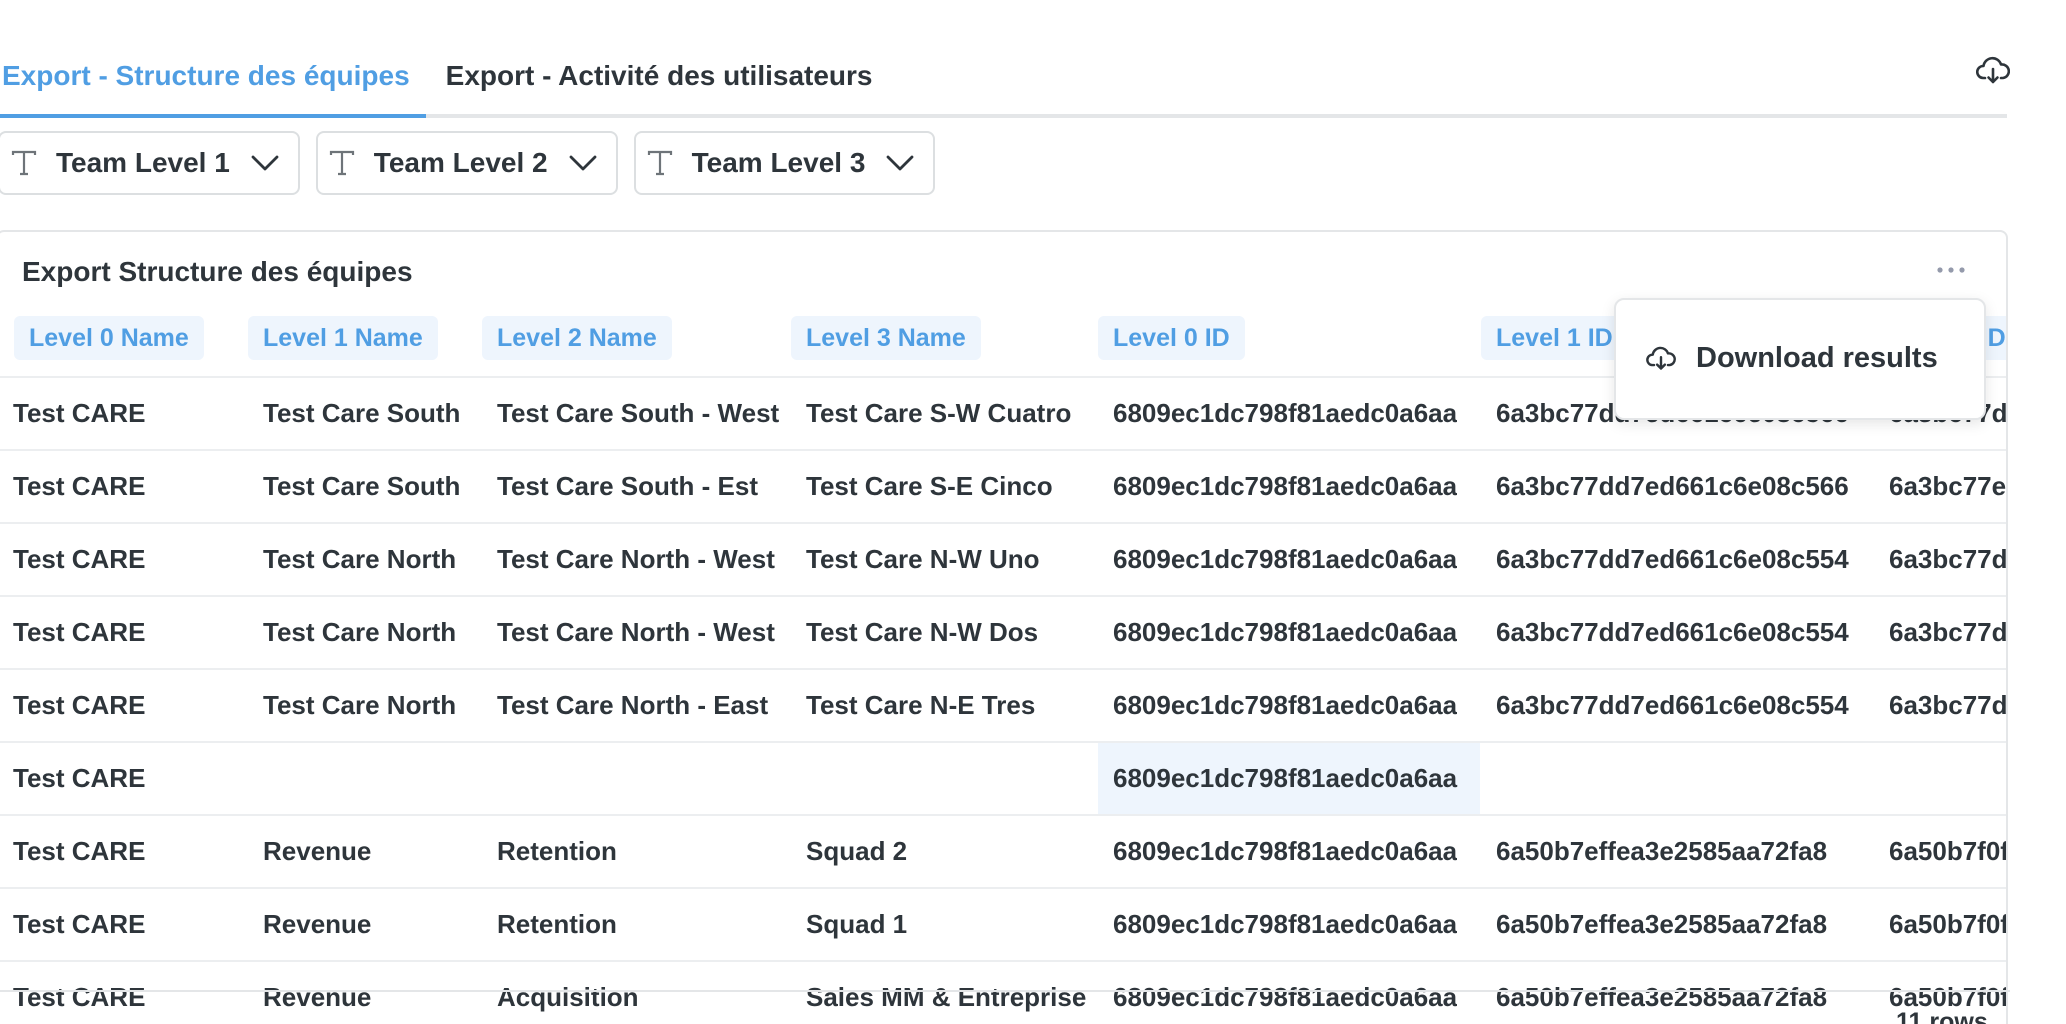 The height and width of the screenshot is (1024, 2066). I want to click on more-options-icon, so click(1951, 270).